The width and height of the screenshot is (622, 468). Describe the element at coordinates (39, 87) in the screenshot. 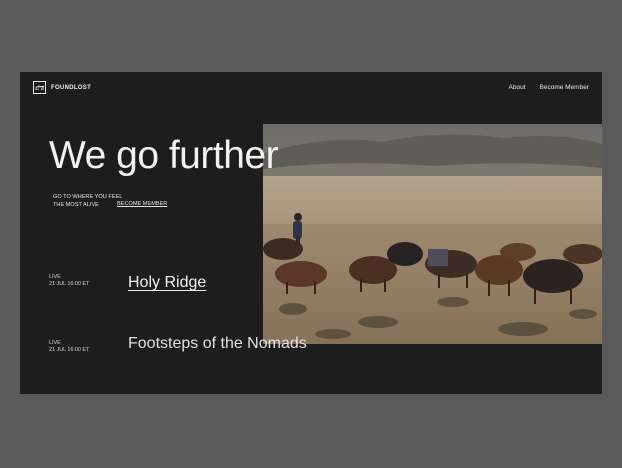

I see `camel-icon` at that location.